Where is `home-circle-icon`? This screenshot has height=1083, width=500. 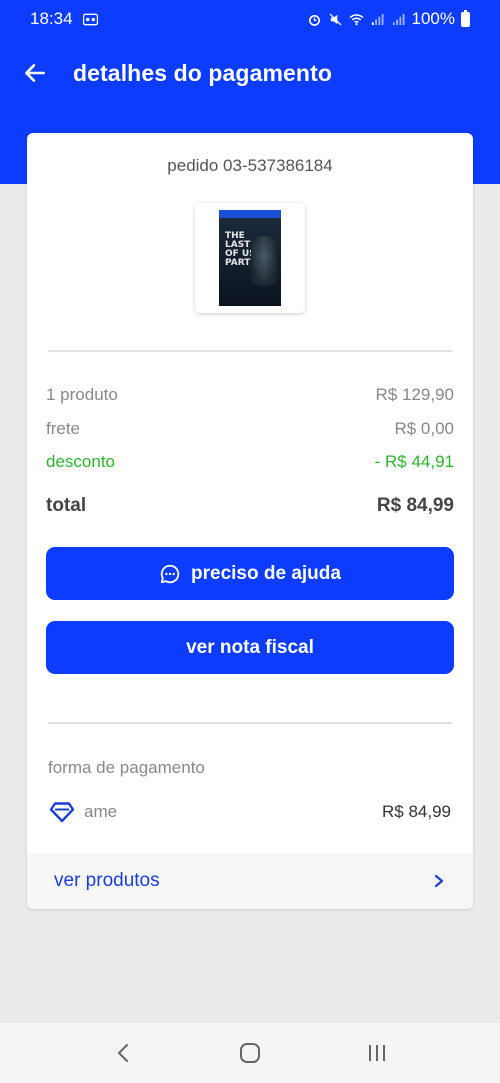 home-circle-icon is located at coordinates (249, 1053).